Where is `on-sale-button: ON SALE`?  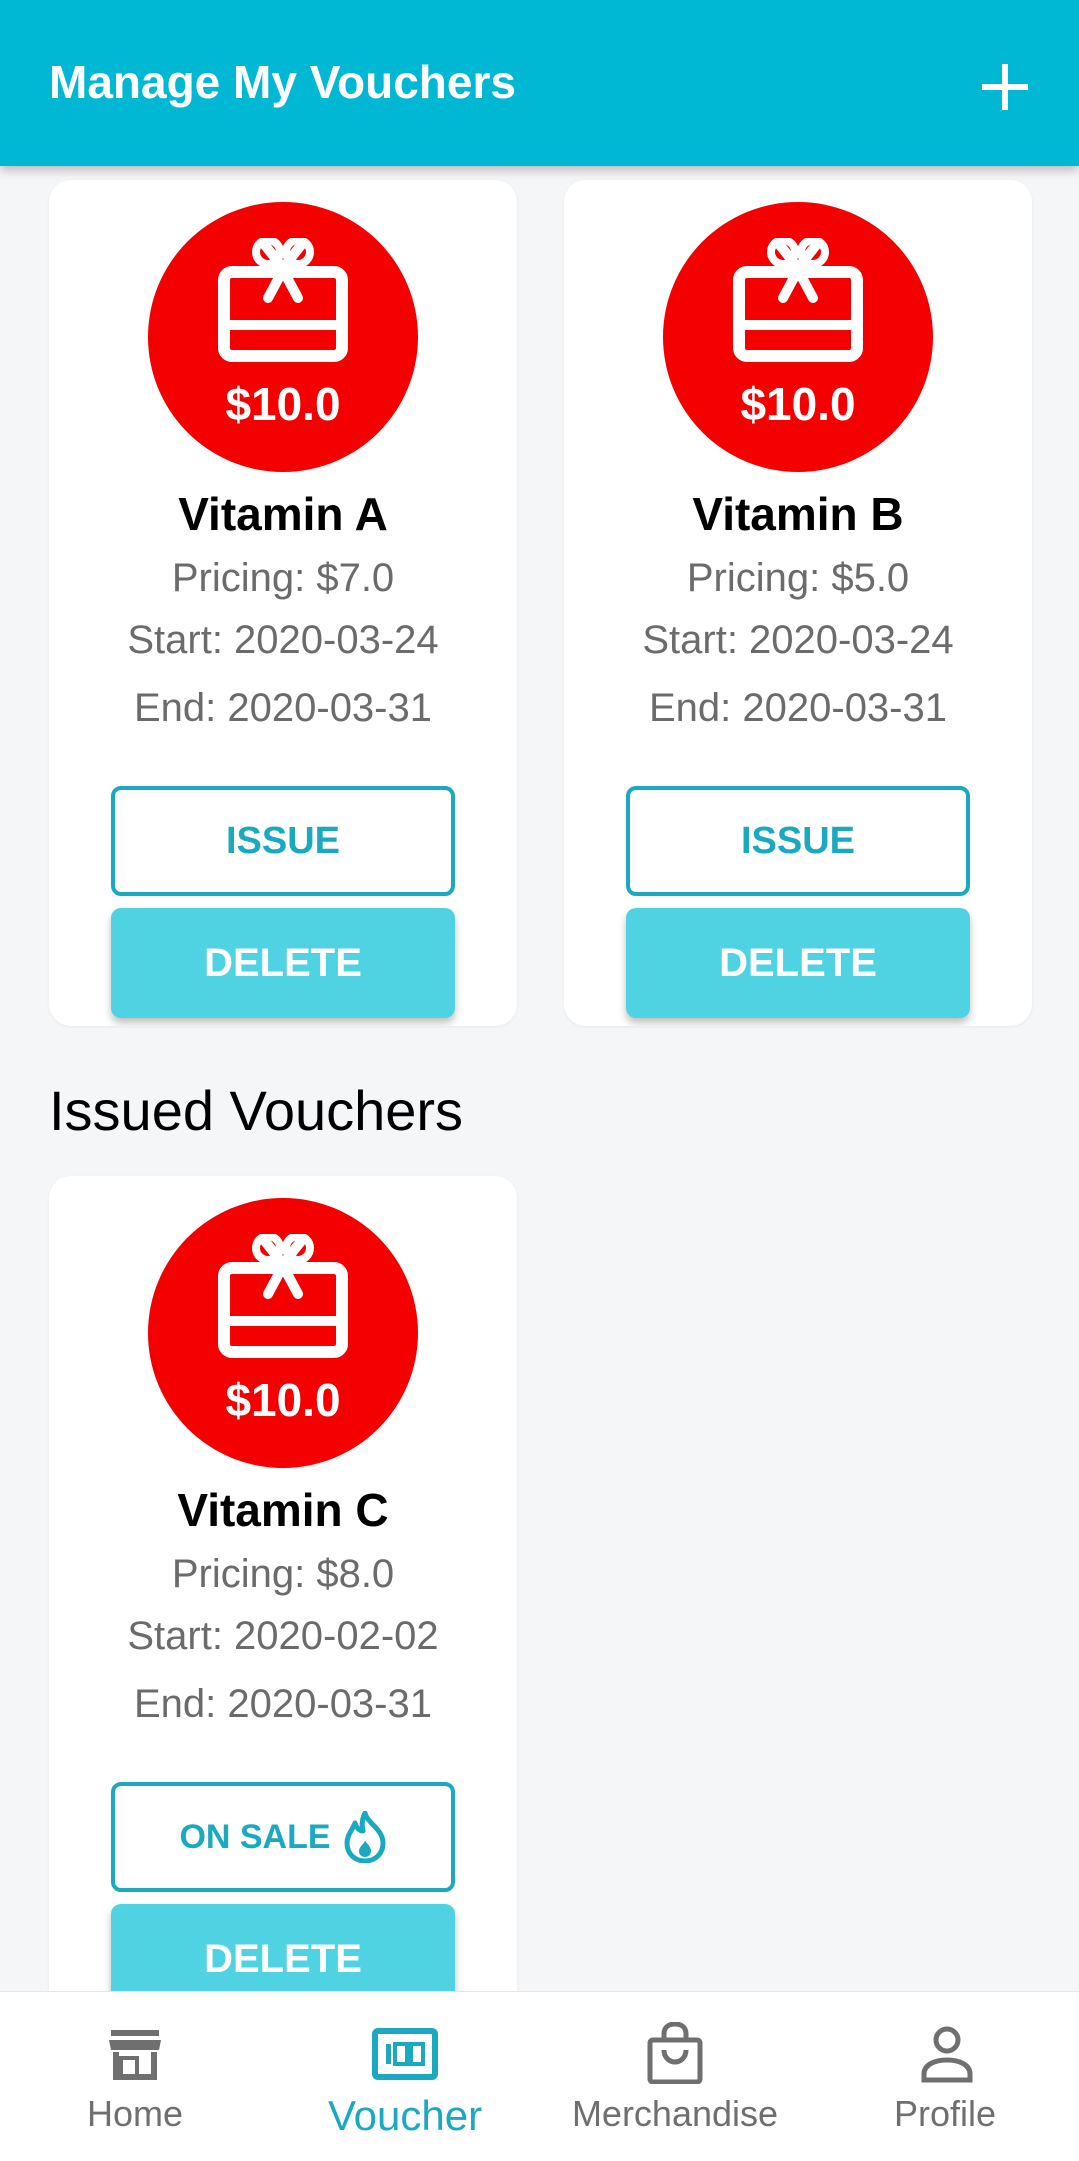
on-sale-button: ON SALE is located at coordinates (283, 1837).